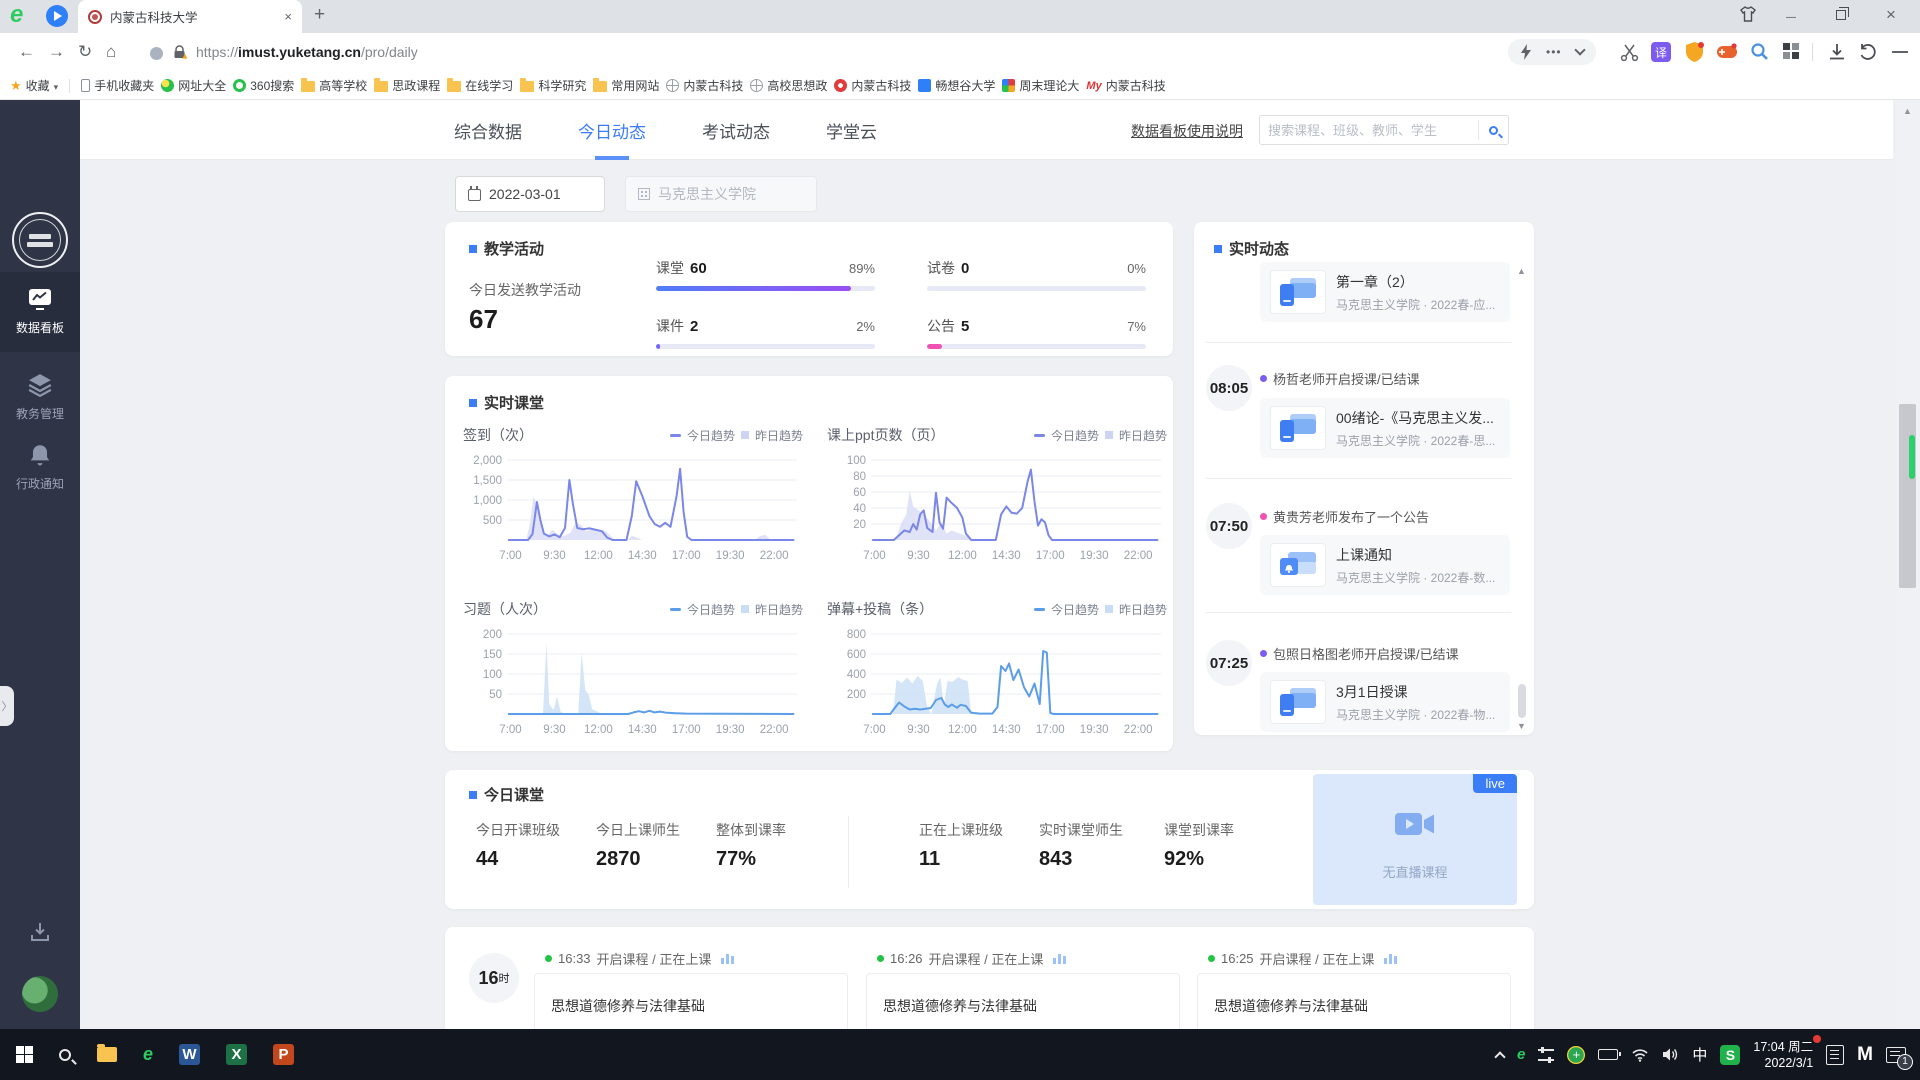 The height and width of the screenshot is (1080, 1920). What do you see at coordinates (1759, 52) in the screenshot?
I see `search-extension-icon` at bounding box center [1759, 52].